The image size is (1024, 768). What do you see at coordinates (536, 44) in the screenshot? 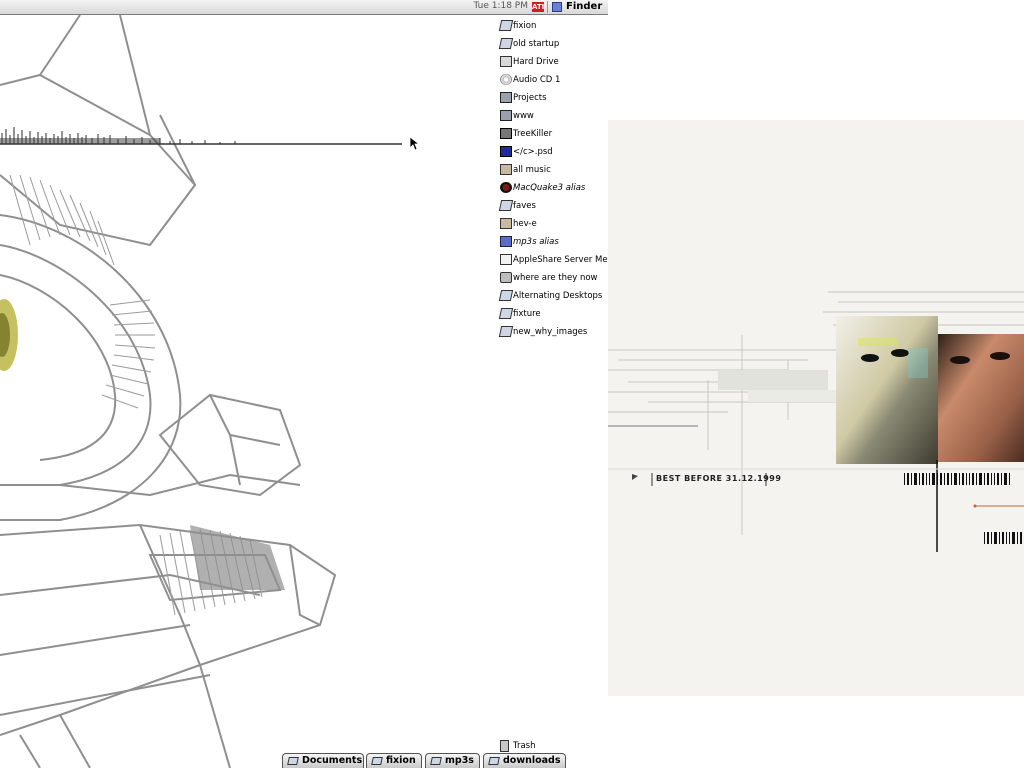
I see `desktop-icon-label: old startup` at bounding box center [536, 44].